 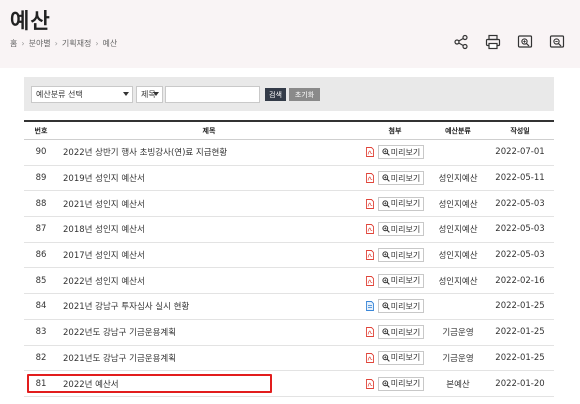 What do you see at coordinates (304, 94) in the screenshot?
I see `reset-button: 초기화` at bounding box center [304, 94].